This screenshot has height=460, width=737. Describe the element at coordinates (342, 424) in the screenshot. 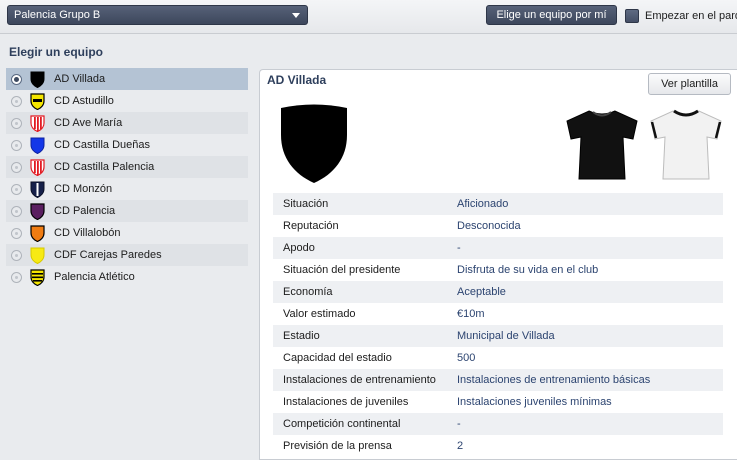

I see `info-label: Competición continental` at that location.